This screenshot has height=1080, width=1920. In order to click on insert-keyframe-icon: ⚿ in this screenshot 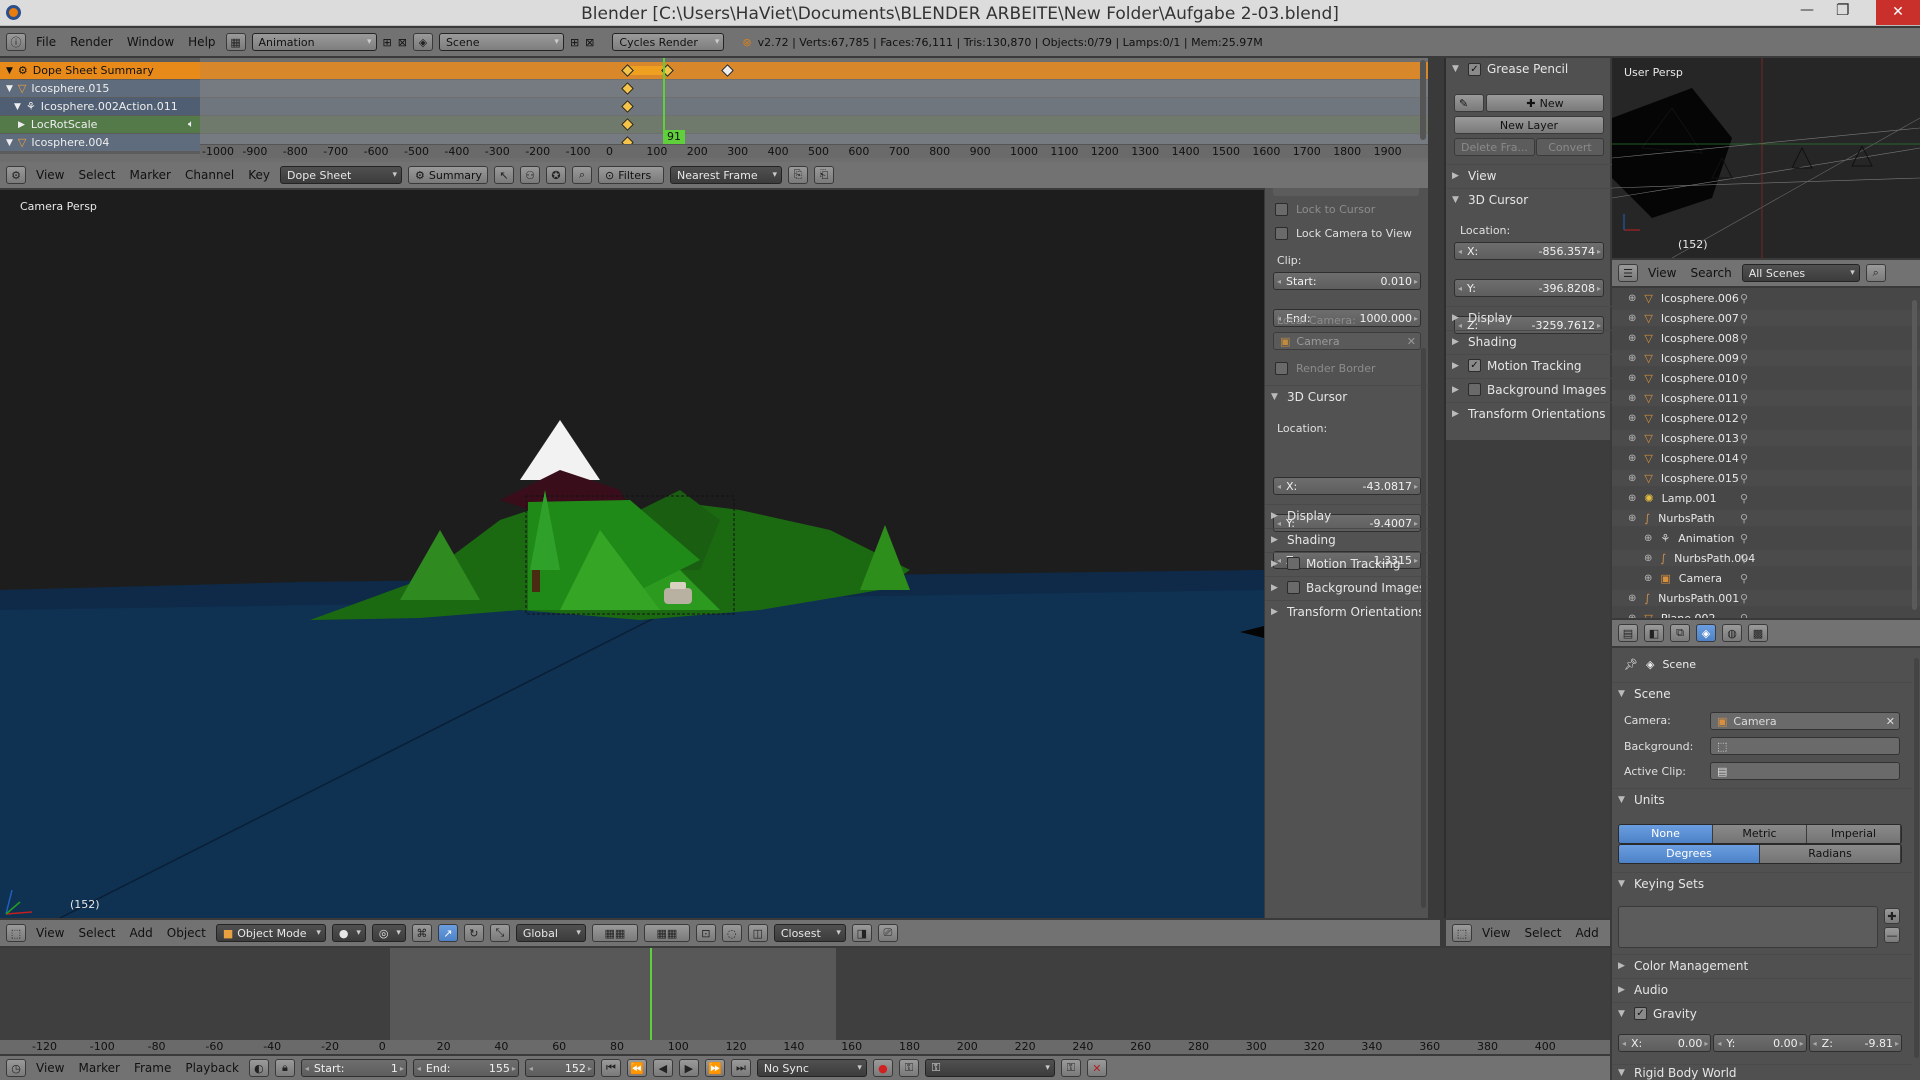, I will do `click(1070, 1068)`.